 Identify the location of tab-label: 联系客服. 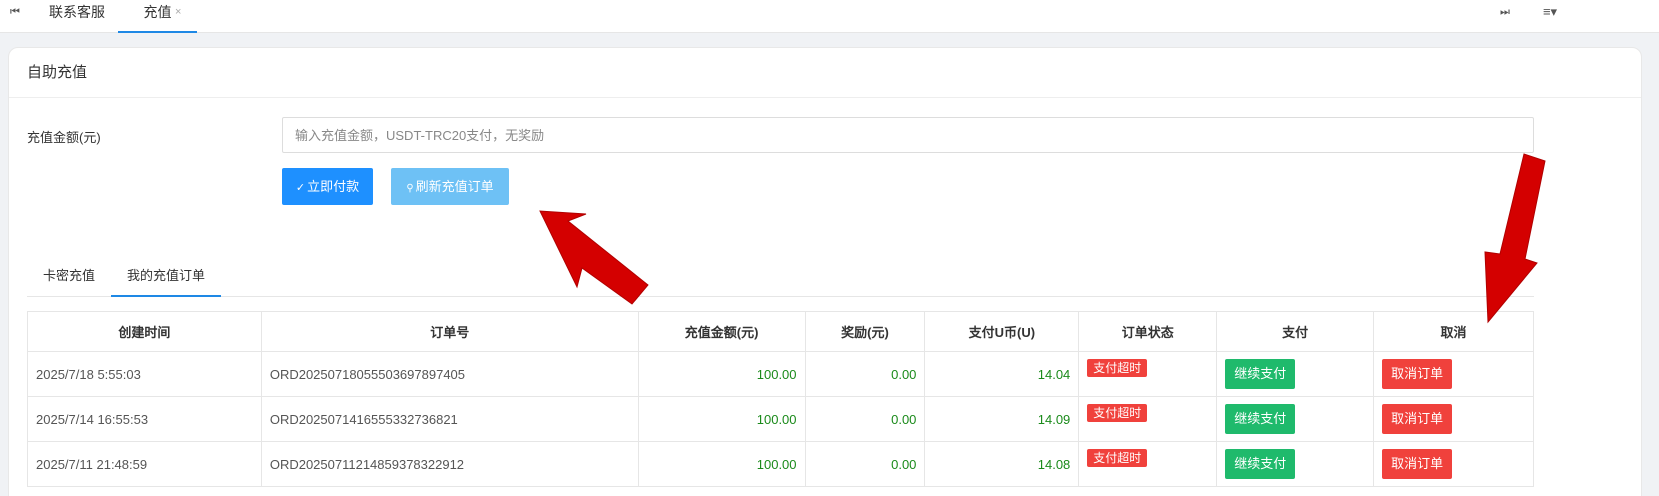
(77, 12).